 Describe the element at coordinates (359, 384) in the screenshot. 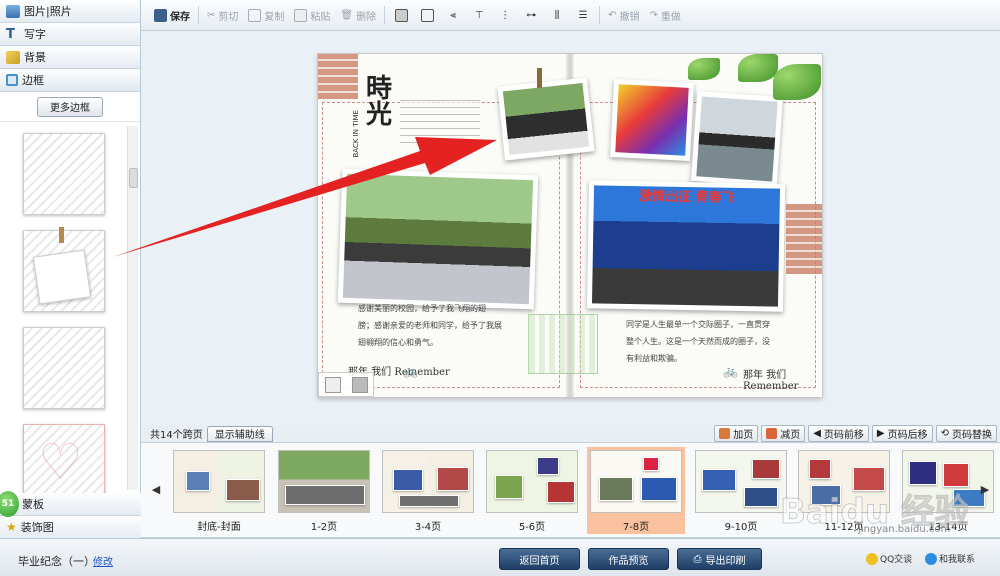

I see `photo-tool-icon` at that location.